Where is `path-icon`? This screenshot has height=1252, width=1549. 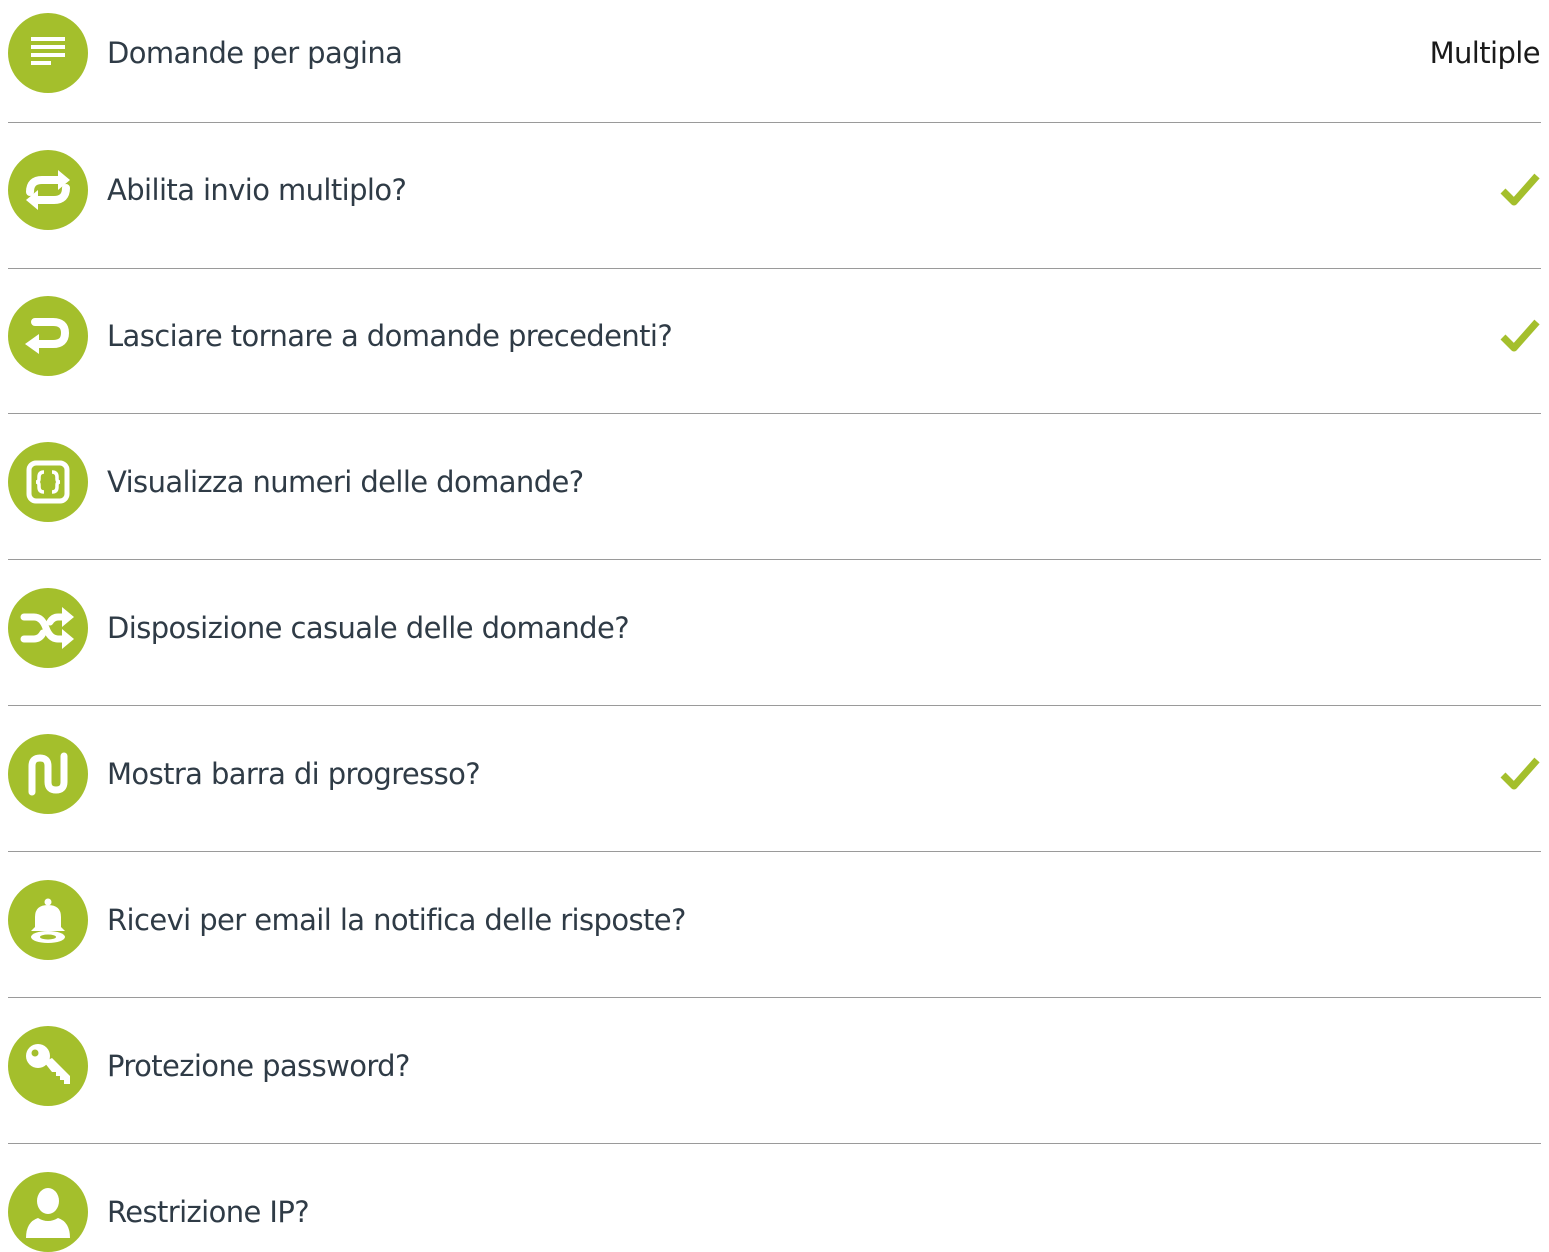
path-icon is located at coordinates (48, 774).